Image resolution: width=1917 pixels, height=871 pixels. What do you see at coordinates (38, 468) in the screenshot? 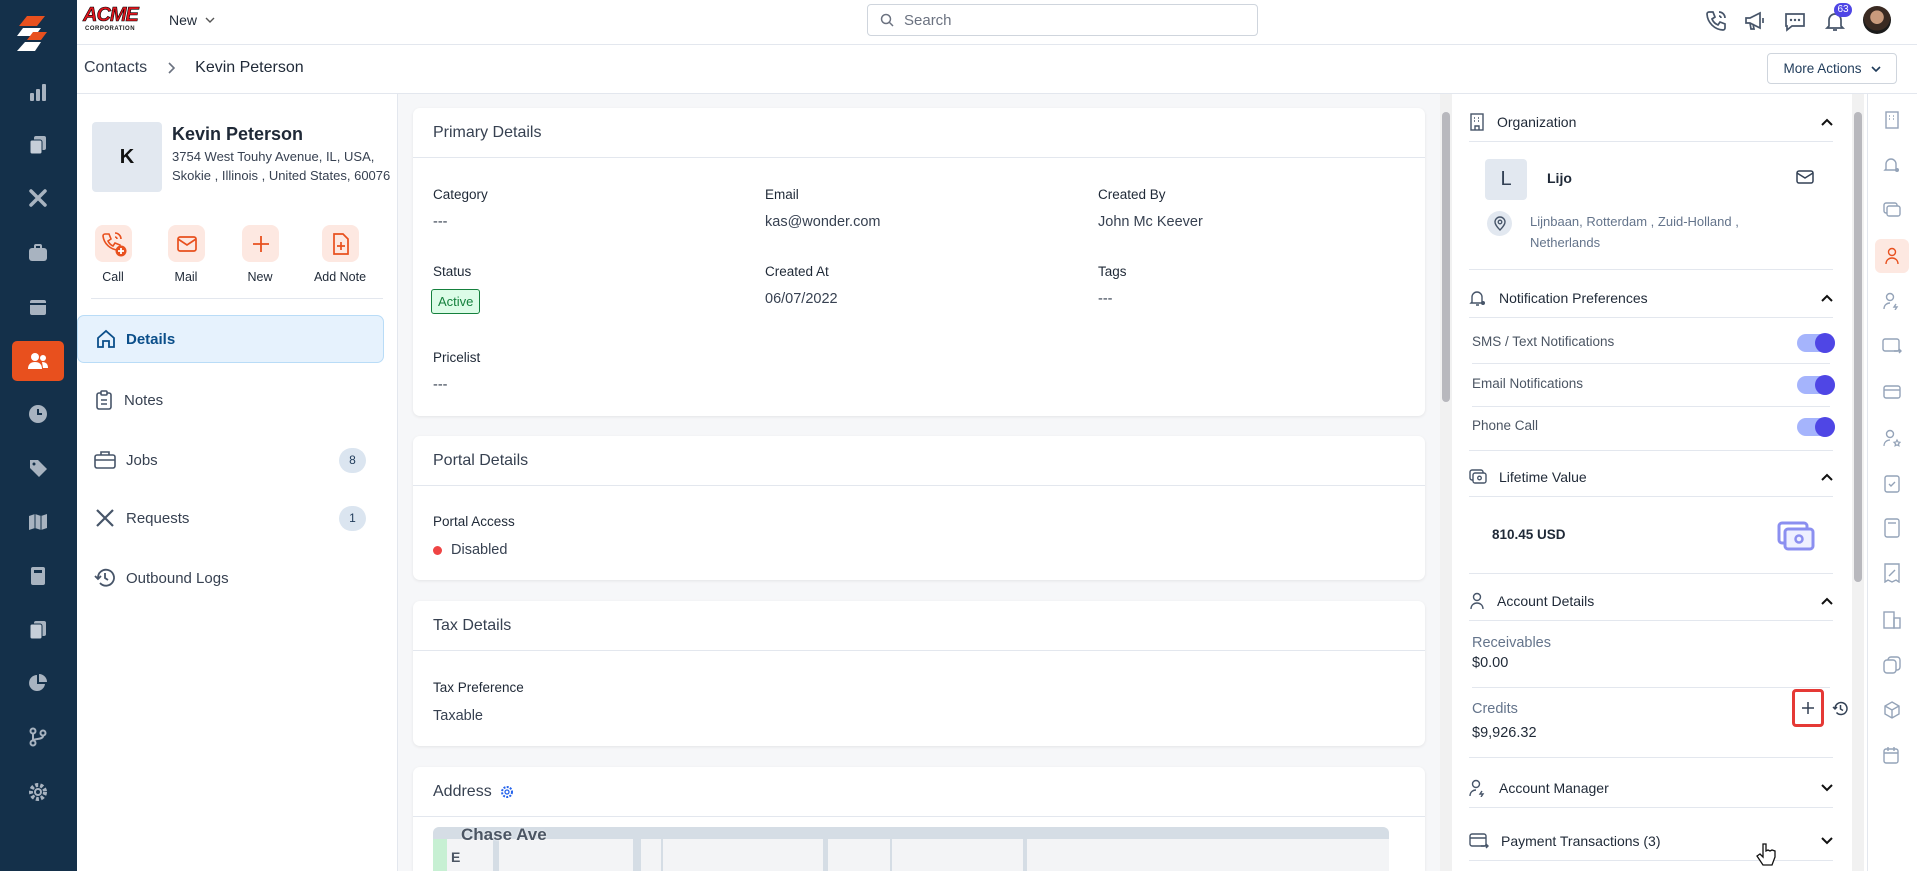
I see `tag-icon` at bounding box center [38, 468].